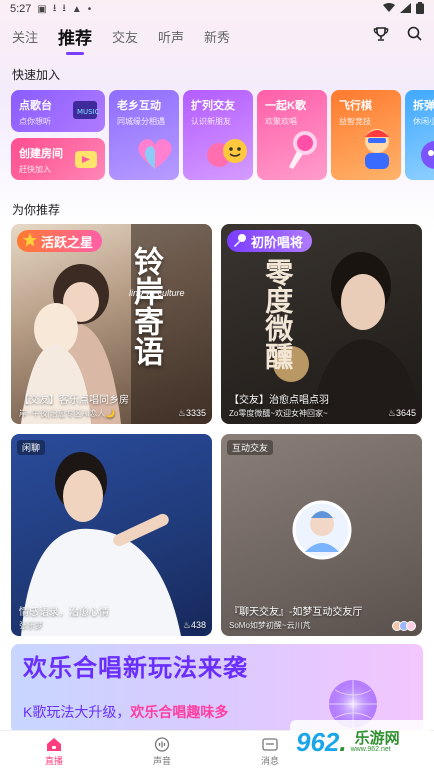 This screenshot has width=434, height=771. I want to click on room-card: 互动交友 『聊天交友』-如梦互动交友厅 SoMo如梦初醒~云川芃, so click(321, 535).